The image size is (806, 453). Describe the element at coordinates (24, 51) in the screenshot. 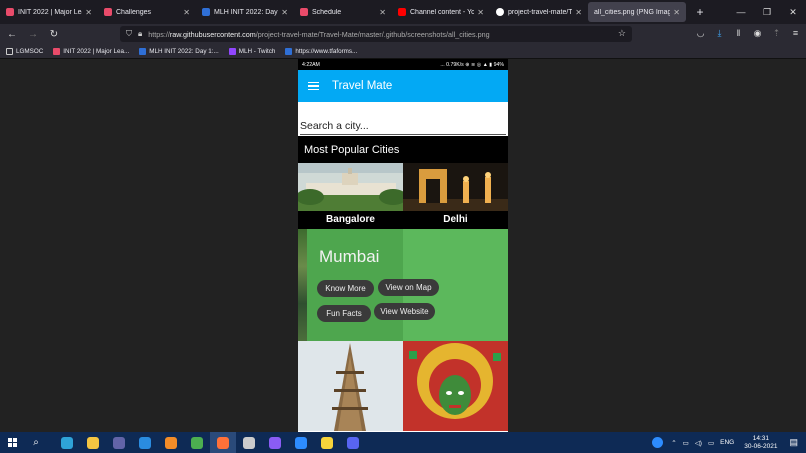

I see `bookmark-item: LGMSOC` at that location.